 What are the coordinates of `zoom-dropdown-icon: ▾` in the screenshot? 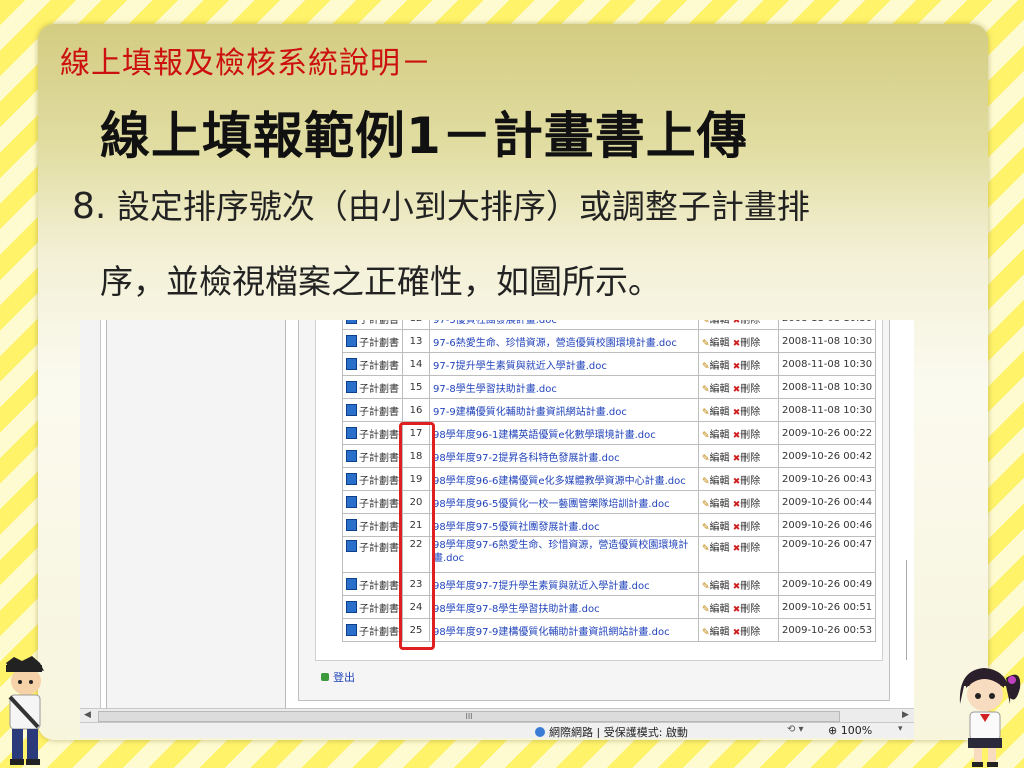 It's located at (900, 729).